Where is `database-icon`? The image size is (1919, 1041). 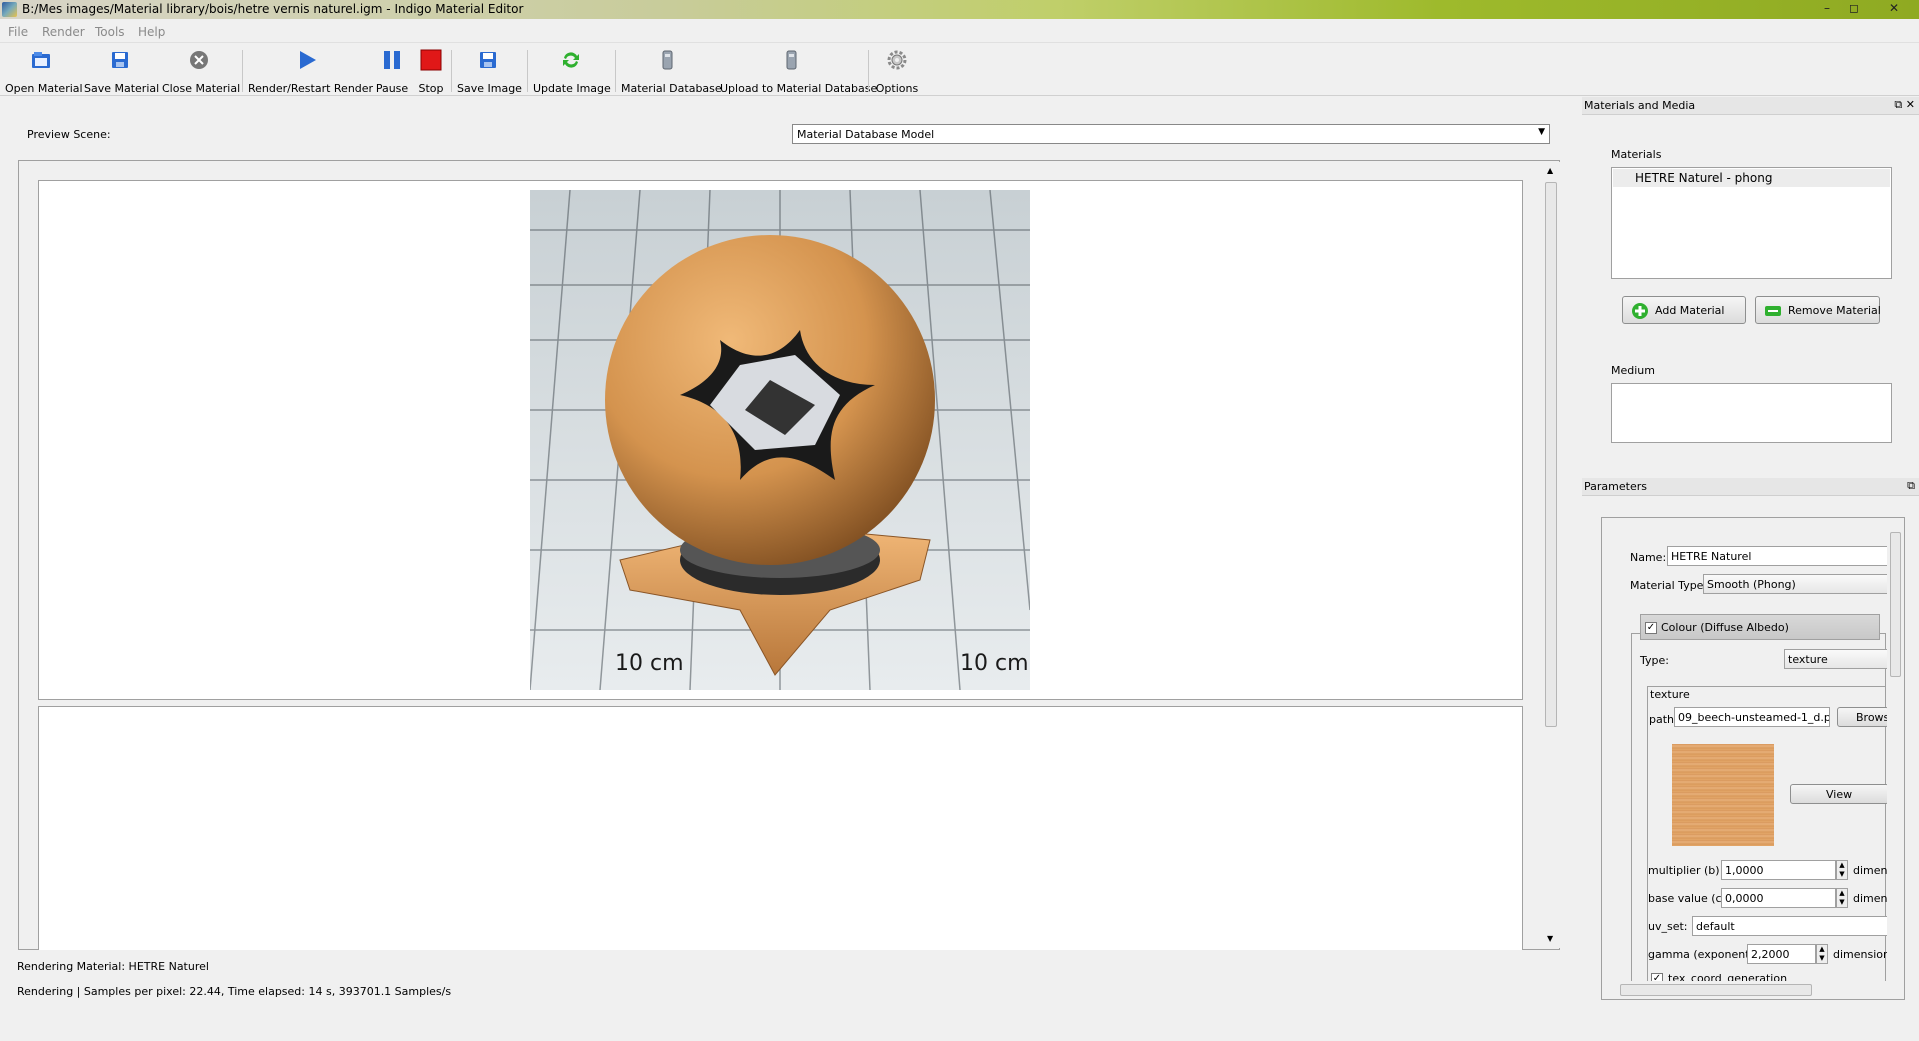
database-icon is located at coordinates (667, 60).